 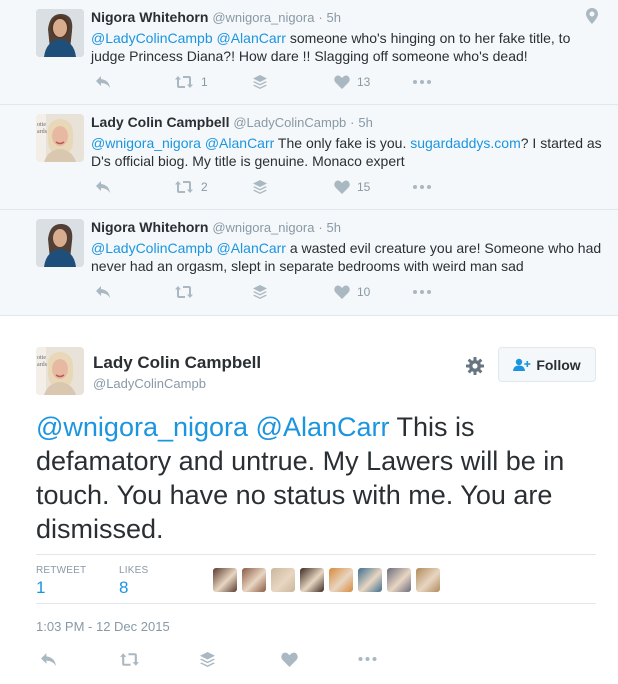 I want to click on retweet-count: 1, so click(x=204, y=82).